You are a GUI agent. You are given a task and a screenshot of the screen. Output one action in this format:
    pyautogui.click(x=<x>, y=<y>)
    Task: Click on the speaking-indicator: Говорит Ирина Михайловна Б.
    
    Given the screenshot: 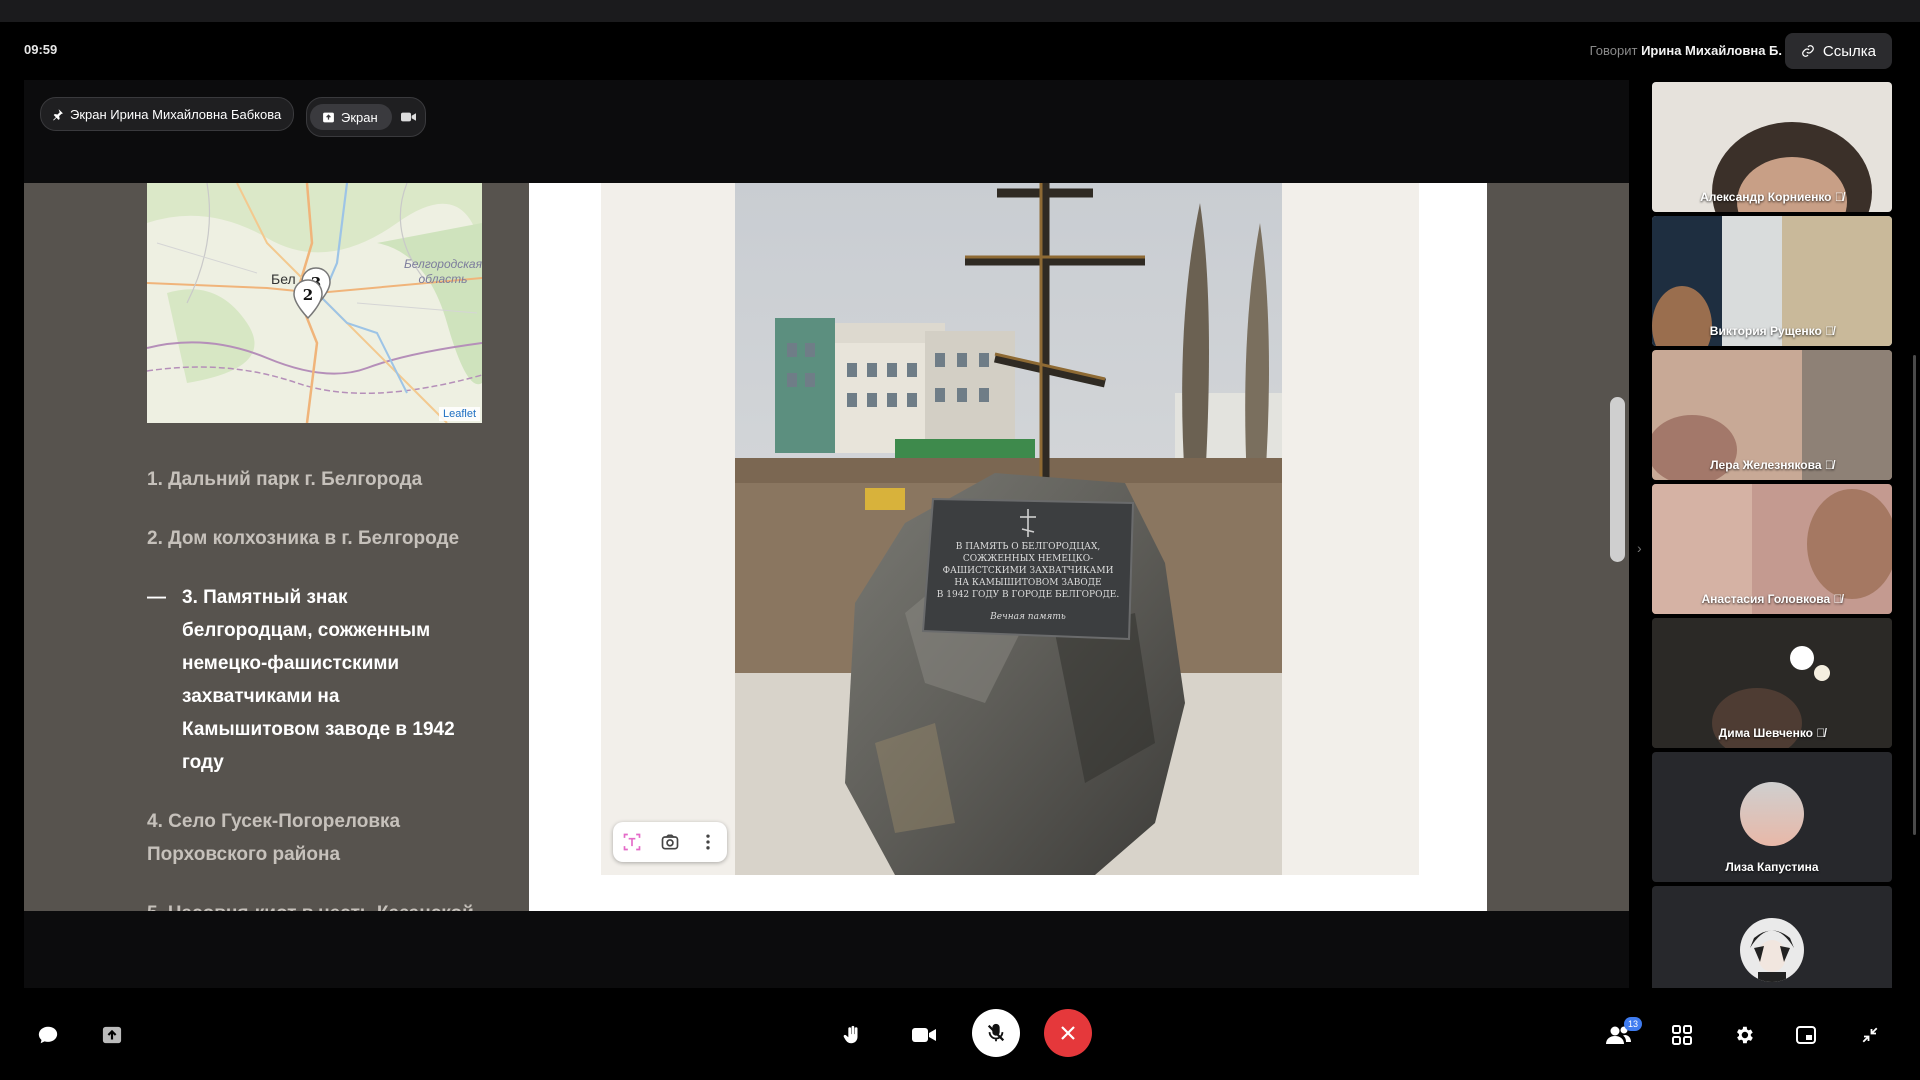 What is the action you would take?
    pyautogui.click(x=1686, y=50)
    